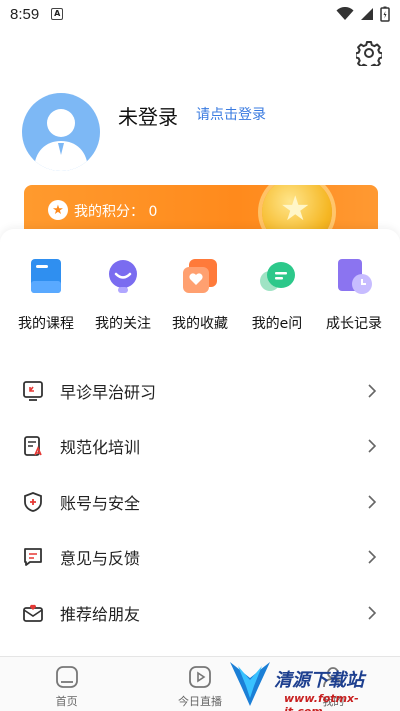 This screenshot has width=400, height=711. What do you see at coordinates (200, 276) in the screenshot?
I see `favorites-icon` at bounding box center [200, 276].